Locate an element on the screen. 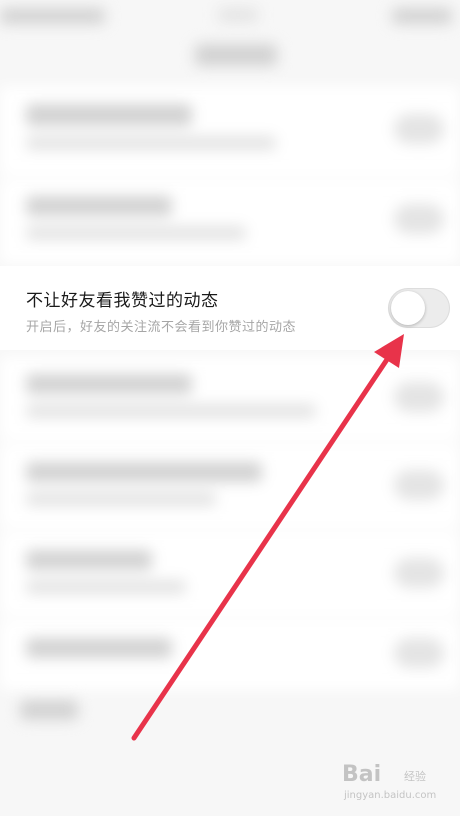 The height and width of the screenshot is (816, 460). watermark-logo: Bai is located at coordinates (362, 774).